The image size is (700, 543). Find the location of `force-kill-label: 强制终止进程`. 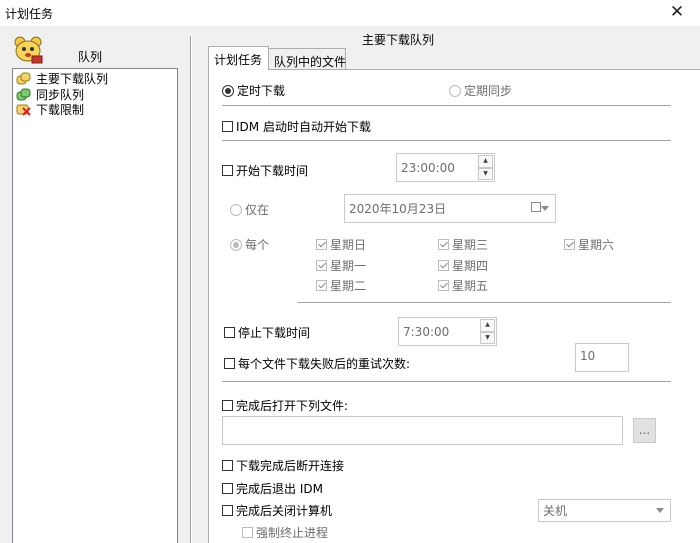

force-kill-label: 强制终止进程 is located at coordinates (292, 533).